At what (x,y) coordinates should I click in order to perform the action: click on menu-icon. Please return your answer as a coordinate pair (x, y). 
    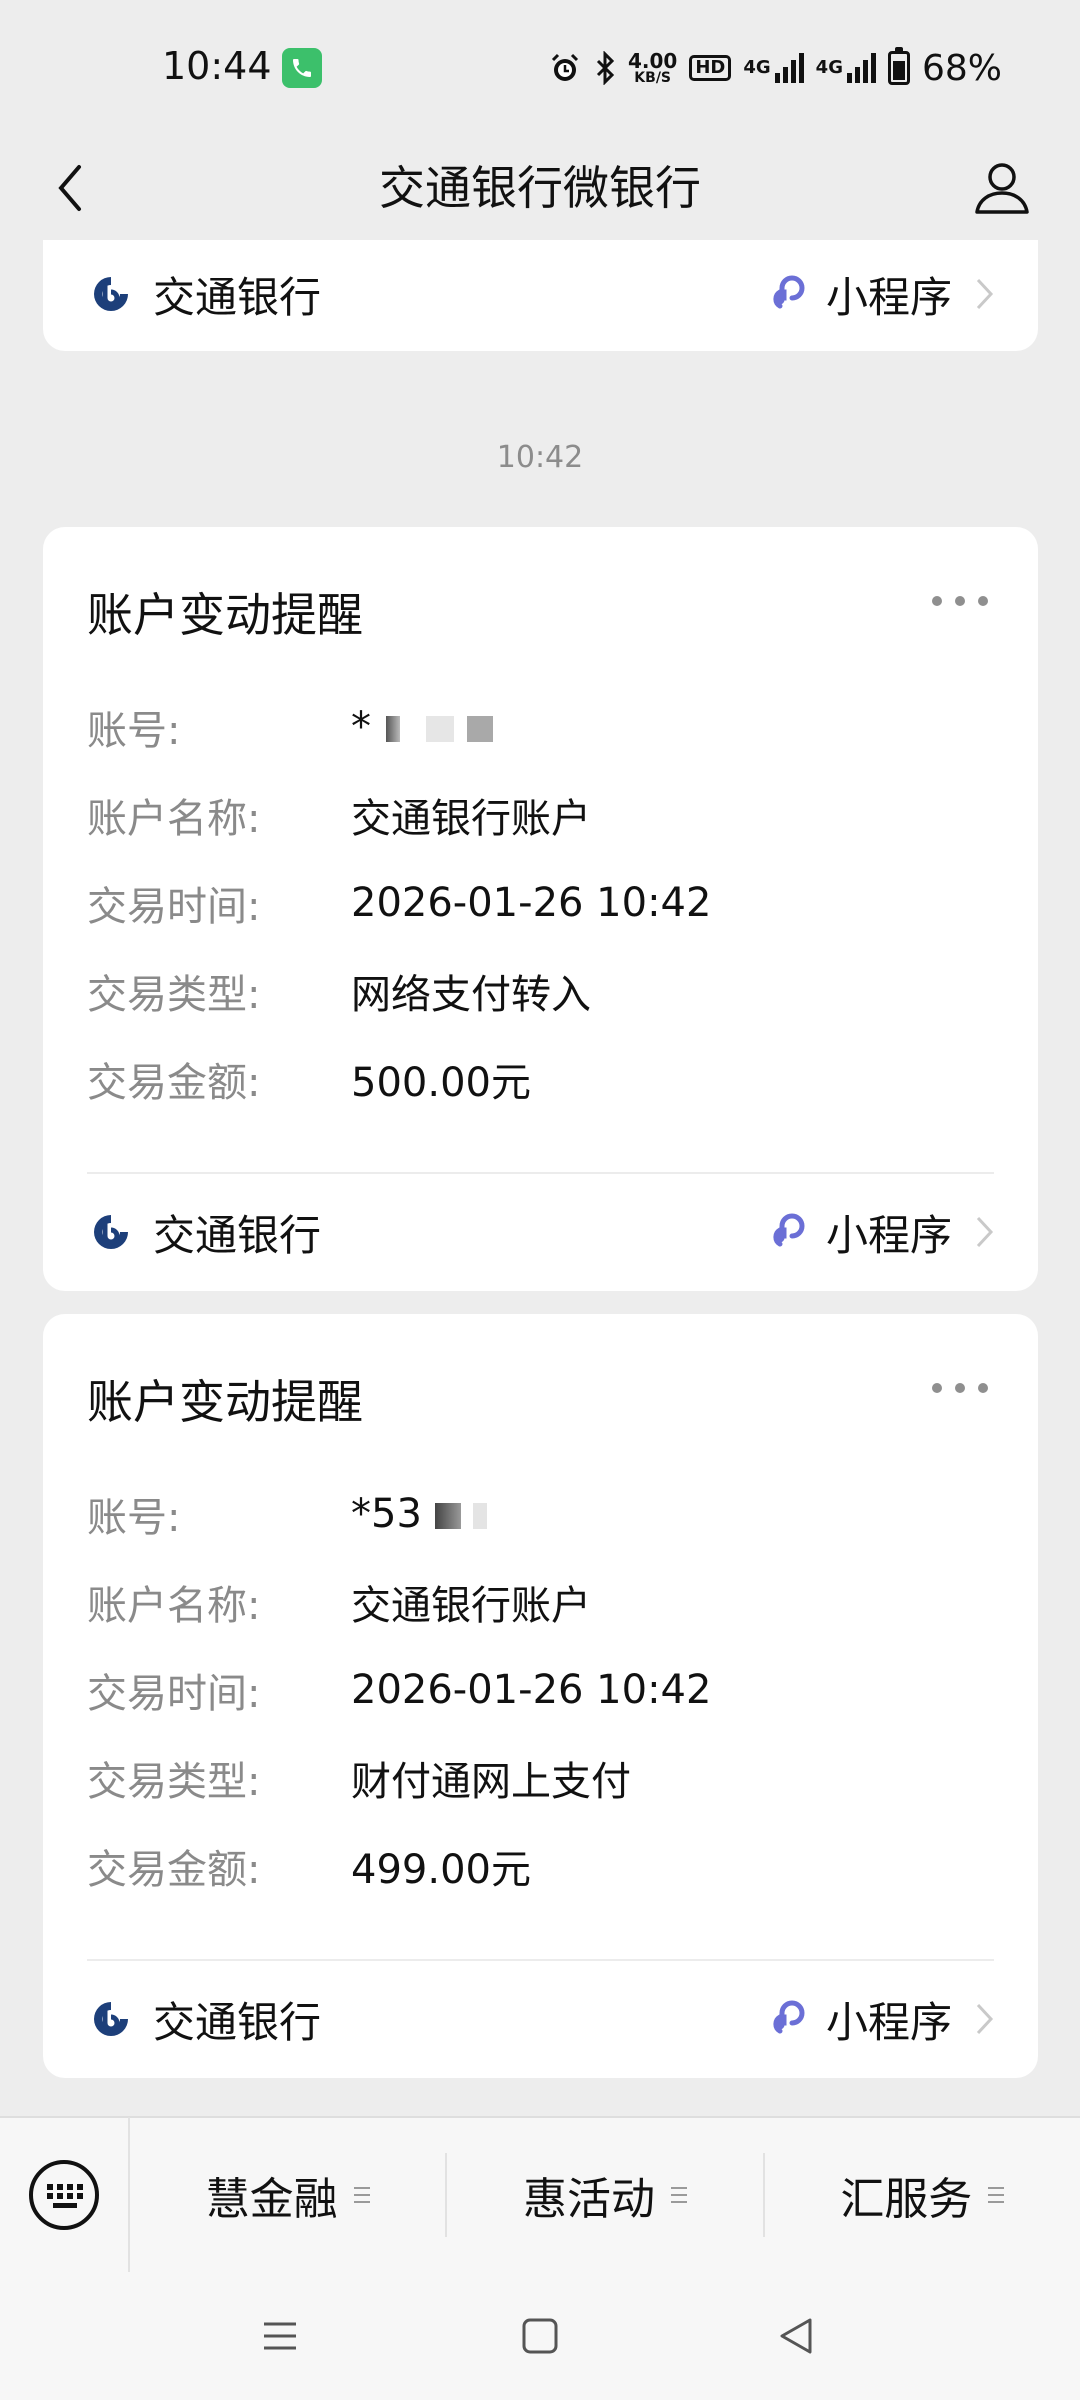
    Looking at the image, I should click on (280, 2336).